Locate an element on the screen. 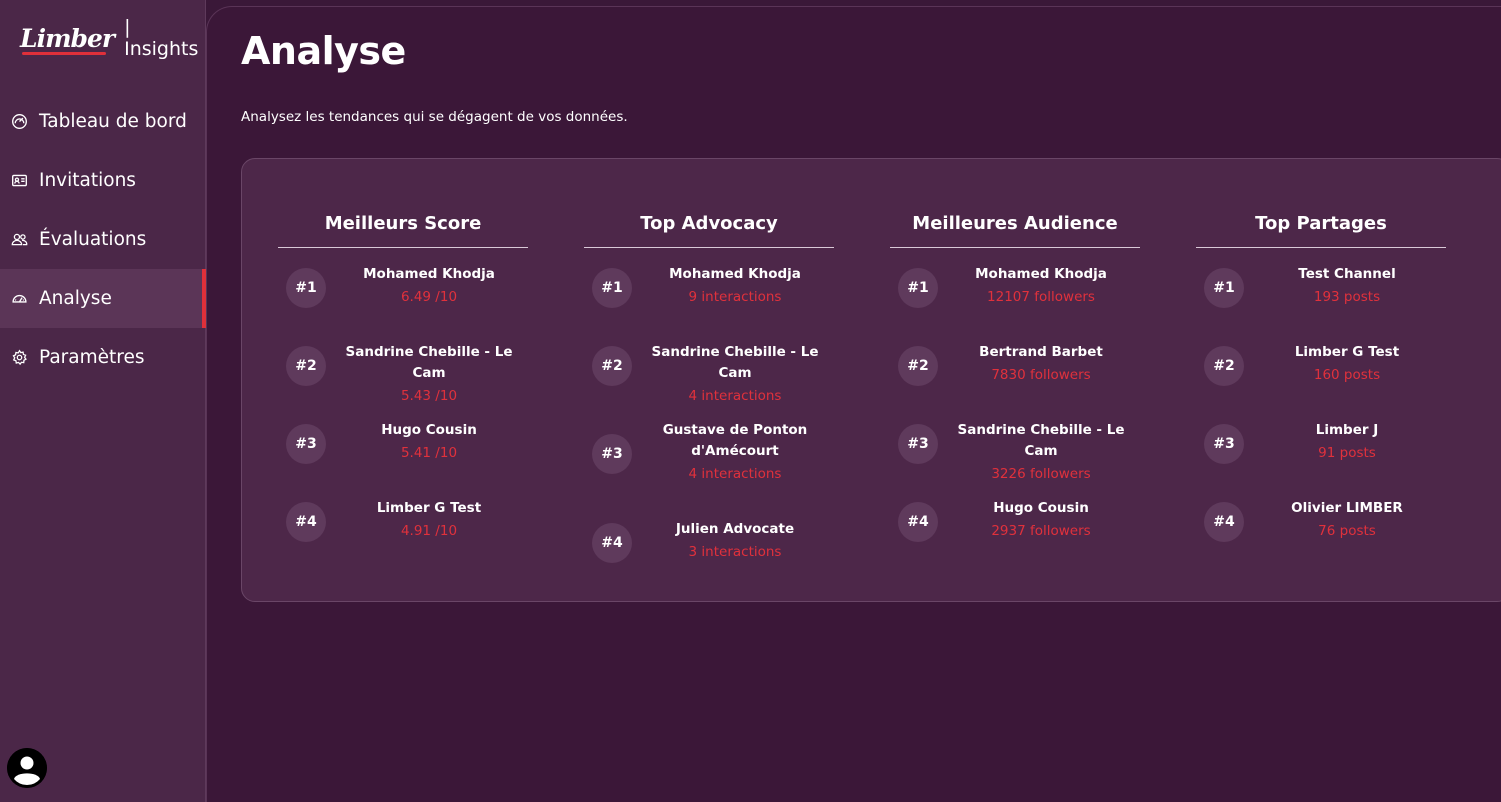 This screenshot has height=802, width=1501. entry-value: 91 posts is located at coordinates (1347, 453).